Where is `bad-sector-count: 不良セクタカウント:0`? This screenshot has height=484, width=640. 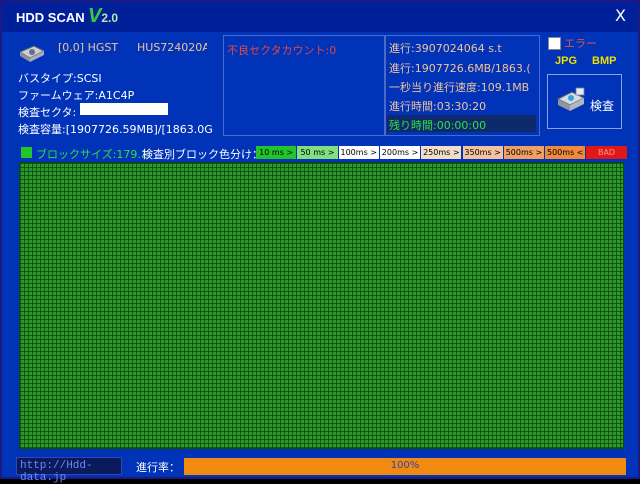
bad-sector-count: 不良セクタカウント:0 is located at coordinates (282, 50).